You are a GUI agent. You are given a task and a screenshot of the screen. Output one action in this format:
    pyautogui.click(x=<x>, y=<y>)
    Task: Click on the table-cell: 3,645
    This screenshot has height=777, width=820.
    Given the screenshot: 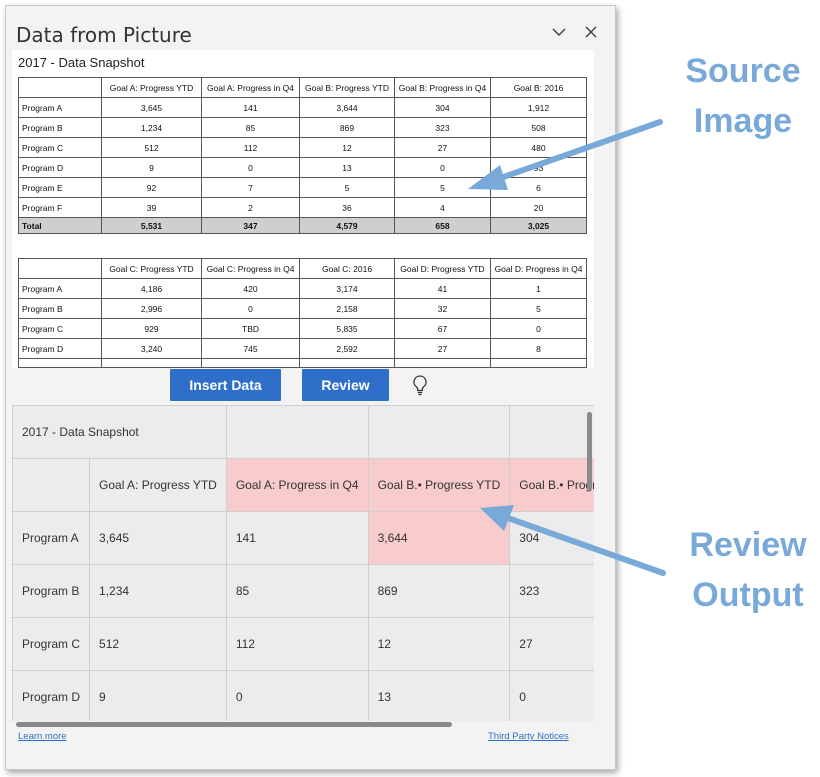 What is the action you would take?
    pyautogui.click(x=151, y=107)
    